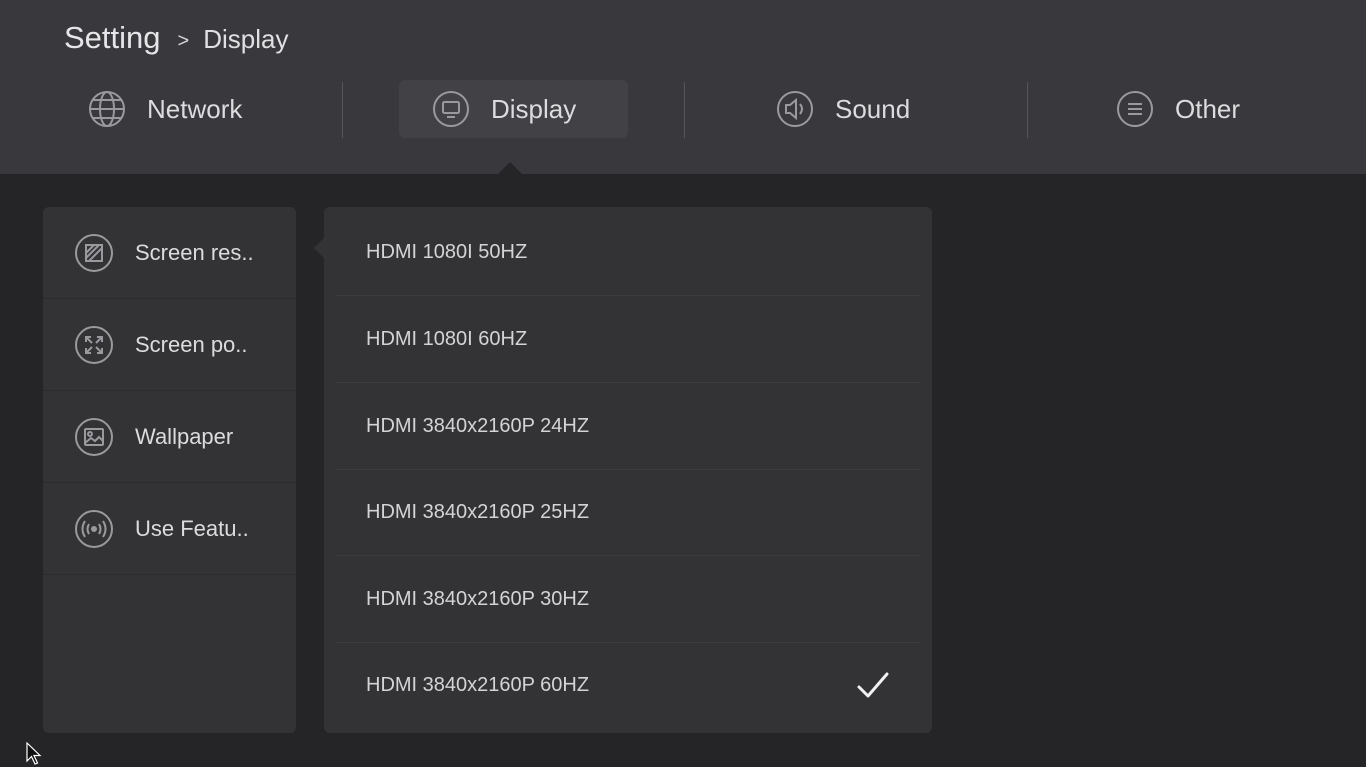 This screenshot has width=1366, height=767. Describe the element at coordinates (795, 109) in the screenshot. I see `speaker-icon` at that location.